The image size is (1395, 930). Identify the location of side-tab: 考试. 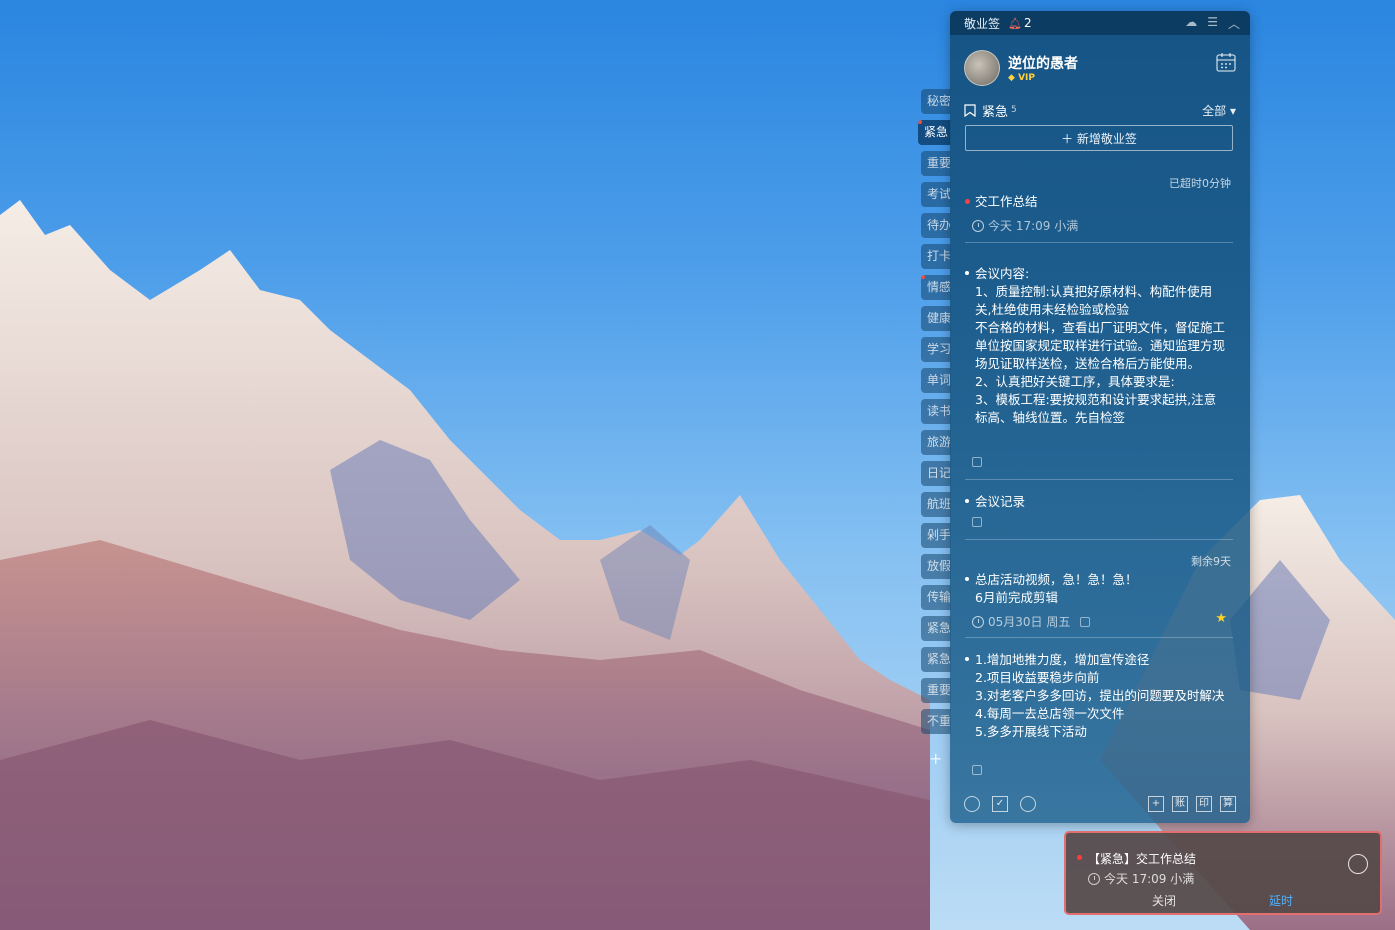
(936, 194).